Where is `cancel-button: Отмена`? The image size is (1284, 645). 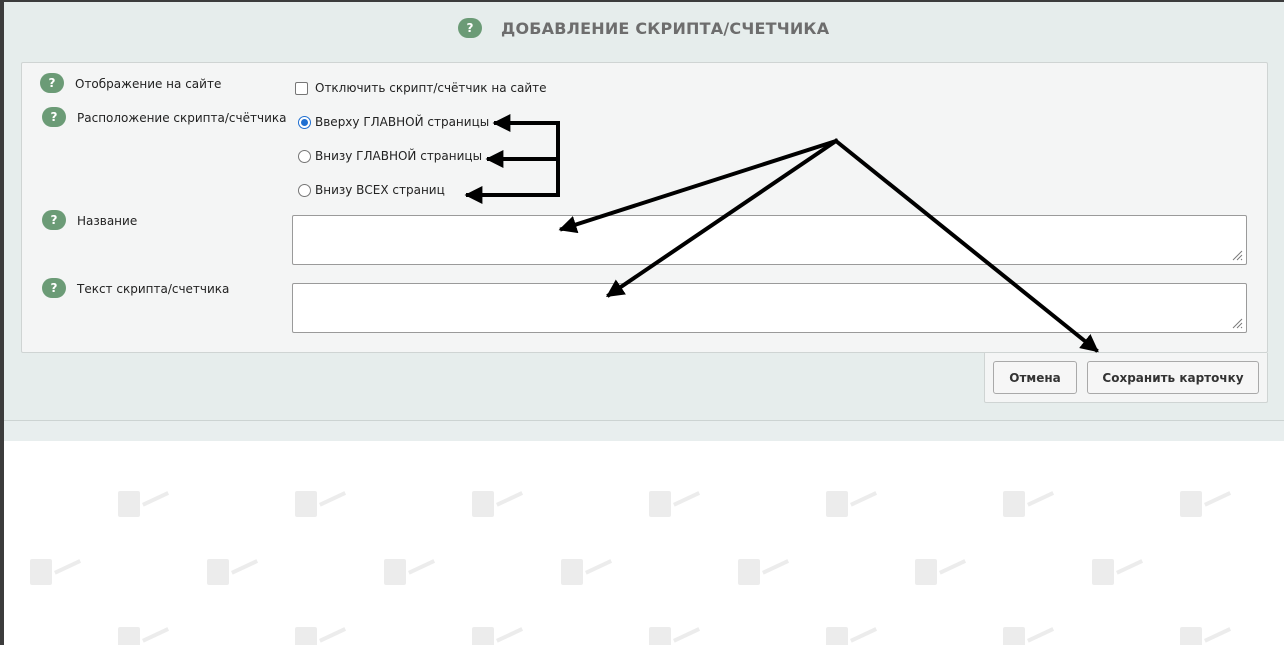 cancel-button: Отмена is located at coordinates (1035, 377).